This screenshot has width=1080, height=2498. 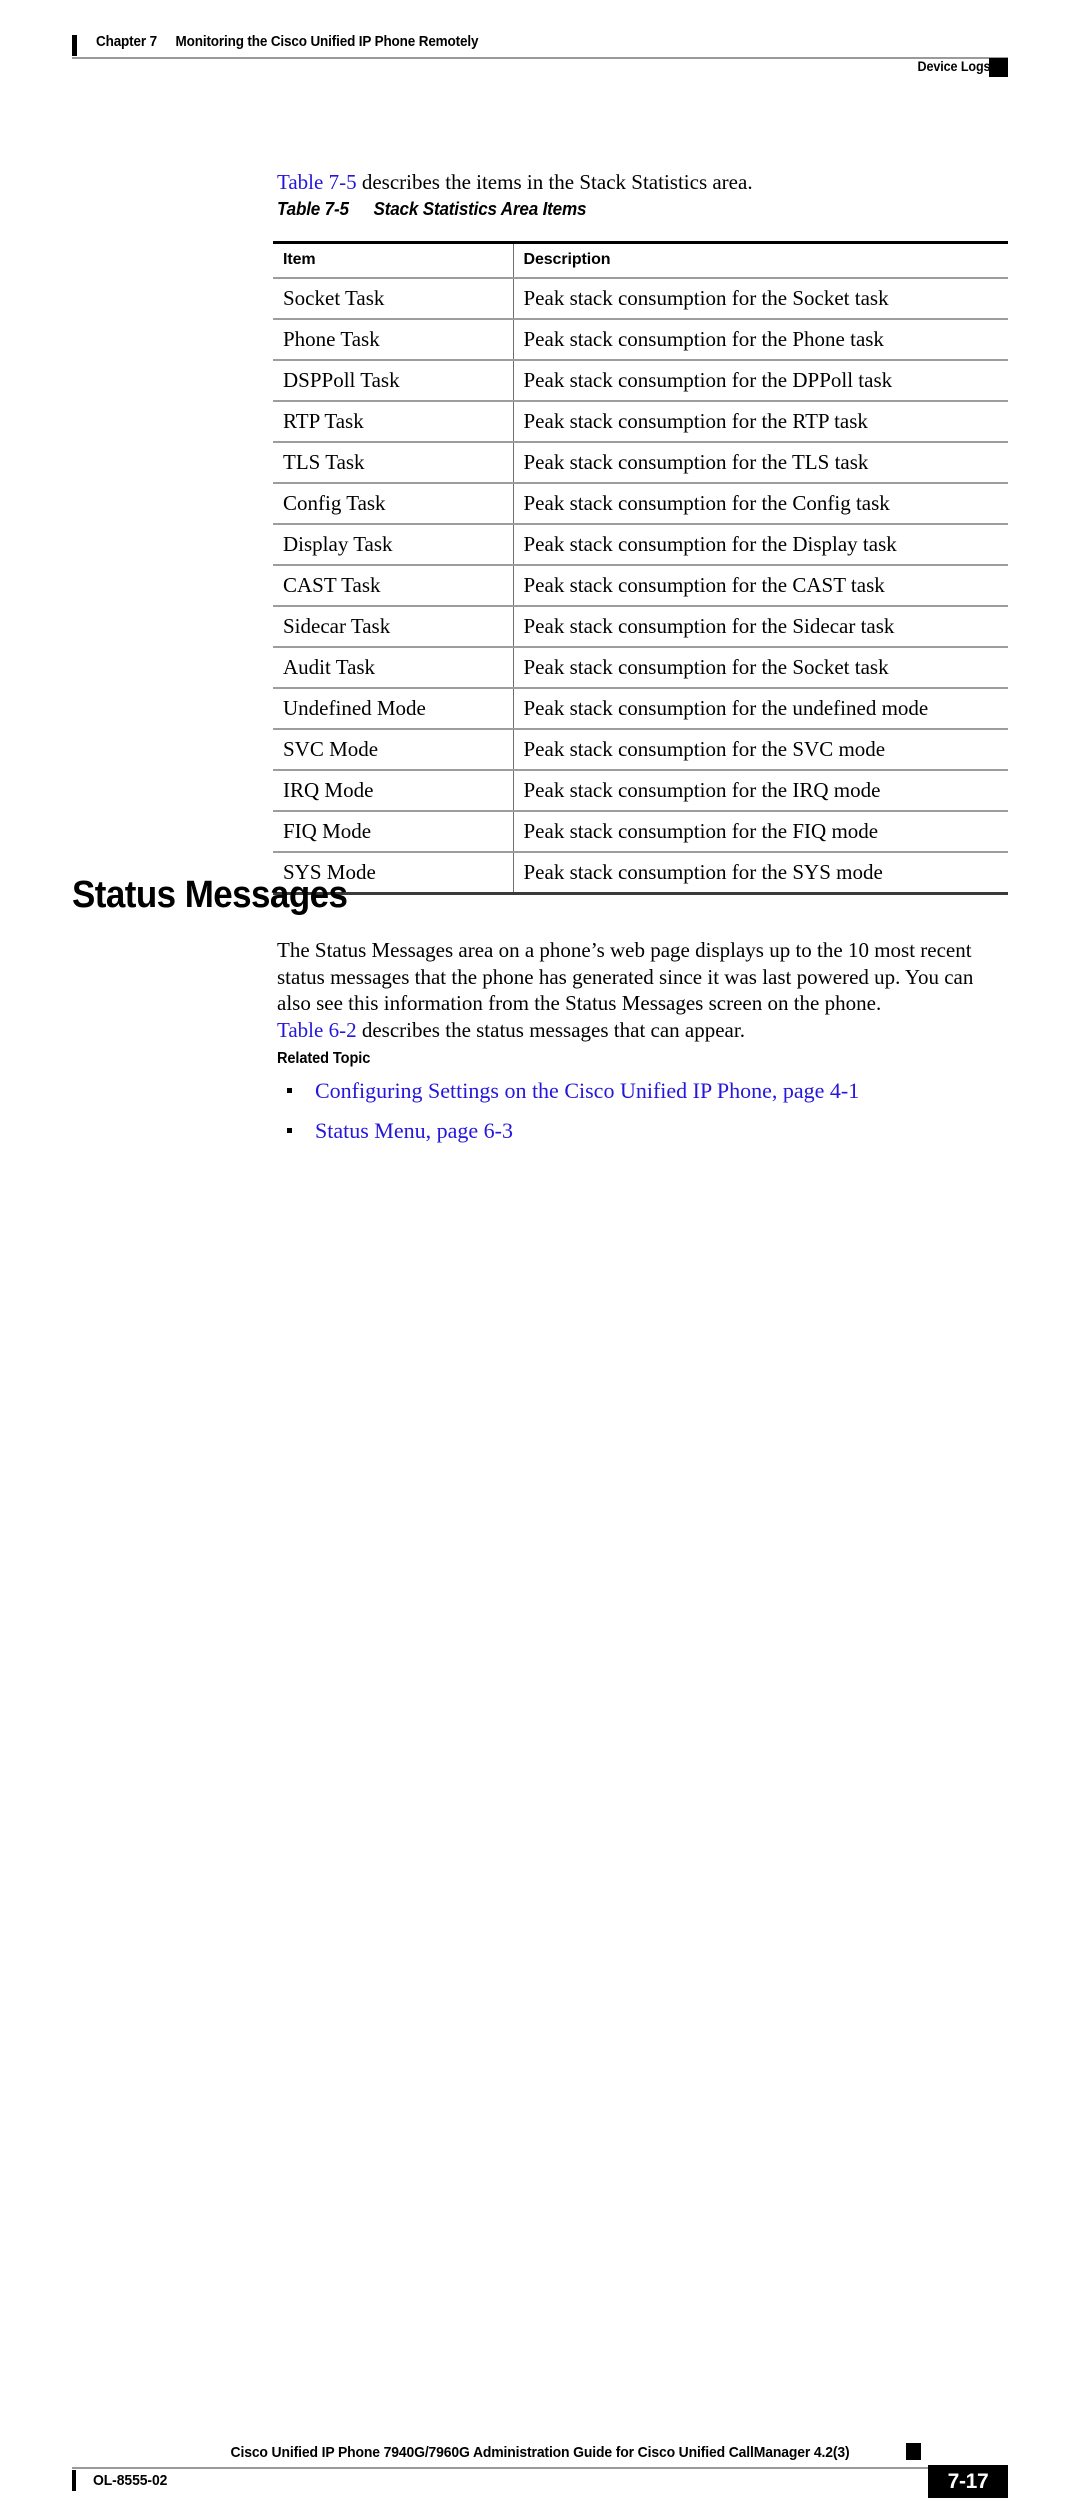 I want to click on header-section-marker: Device Logs, so click(x=953, y=66).